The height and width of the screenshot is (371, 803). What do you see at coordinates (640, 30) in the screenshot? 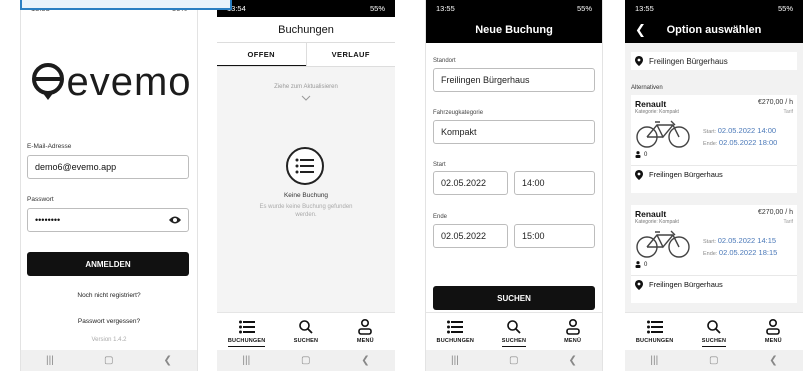
I see `back-arrow-icon: ❮` at bounding box center [640, 30].